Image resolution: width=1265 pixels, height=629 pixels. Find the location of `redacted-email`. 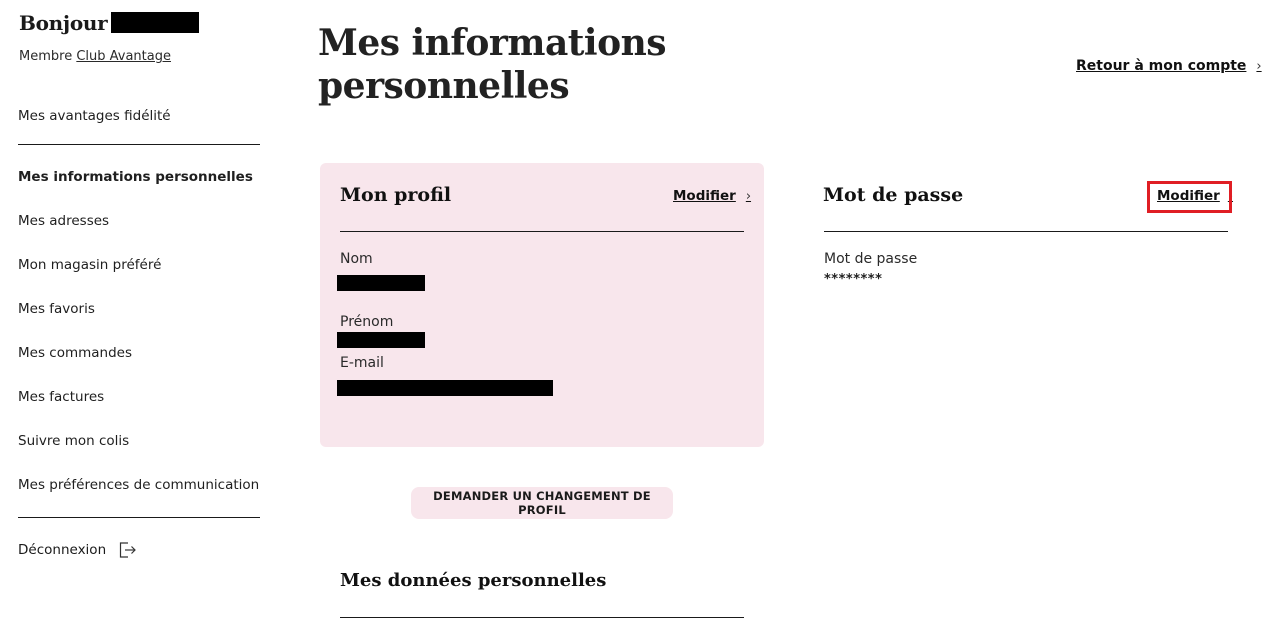

redacted-email is located at coordinates (445, 388).